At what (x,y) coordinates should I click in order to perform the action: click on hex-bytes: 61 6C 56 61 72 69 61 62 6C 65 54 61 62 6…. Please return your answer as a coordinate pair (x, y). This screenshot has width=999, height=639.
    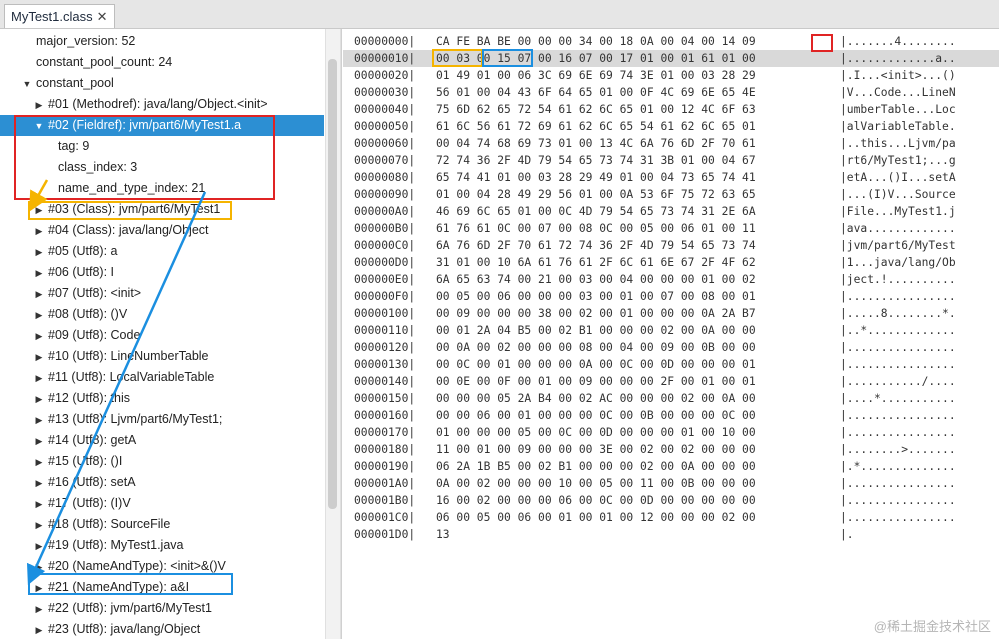
    Looking at the image, I should click on (596, 126).